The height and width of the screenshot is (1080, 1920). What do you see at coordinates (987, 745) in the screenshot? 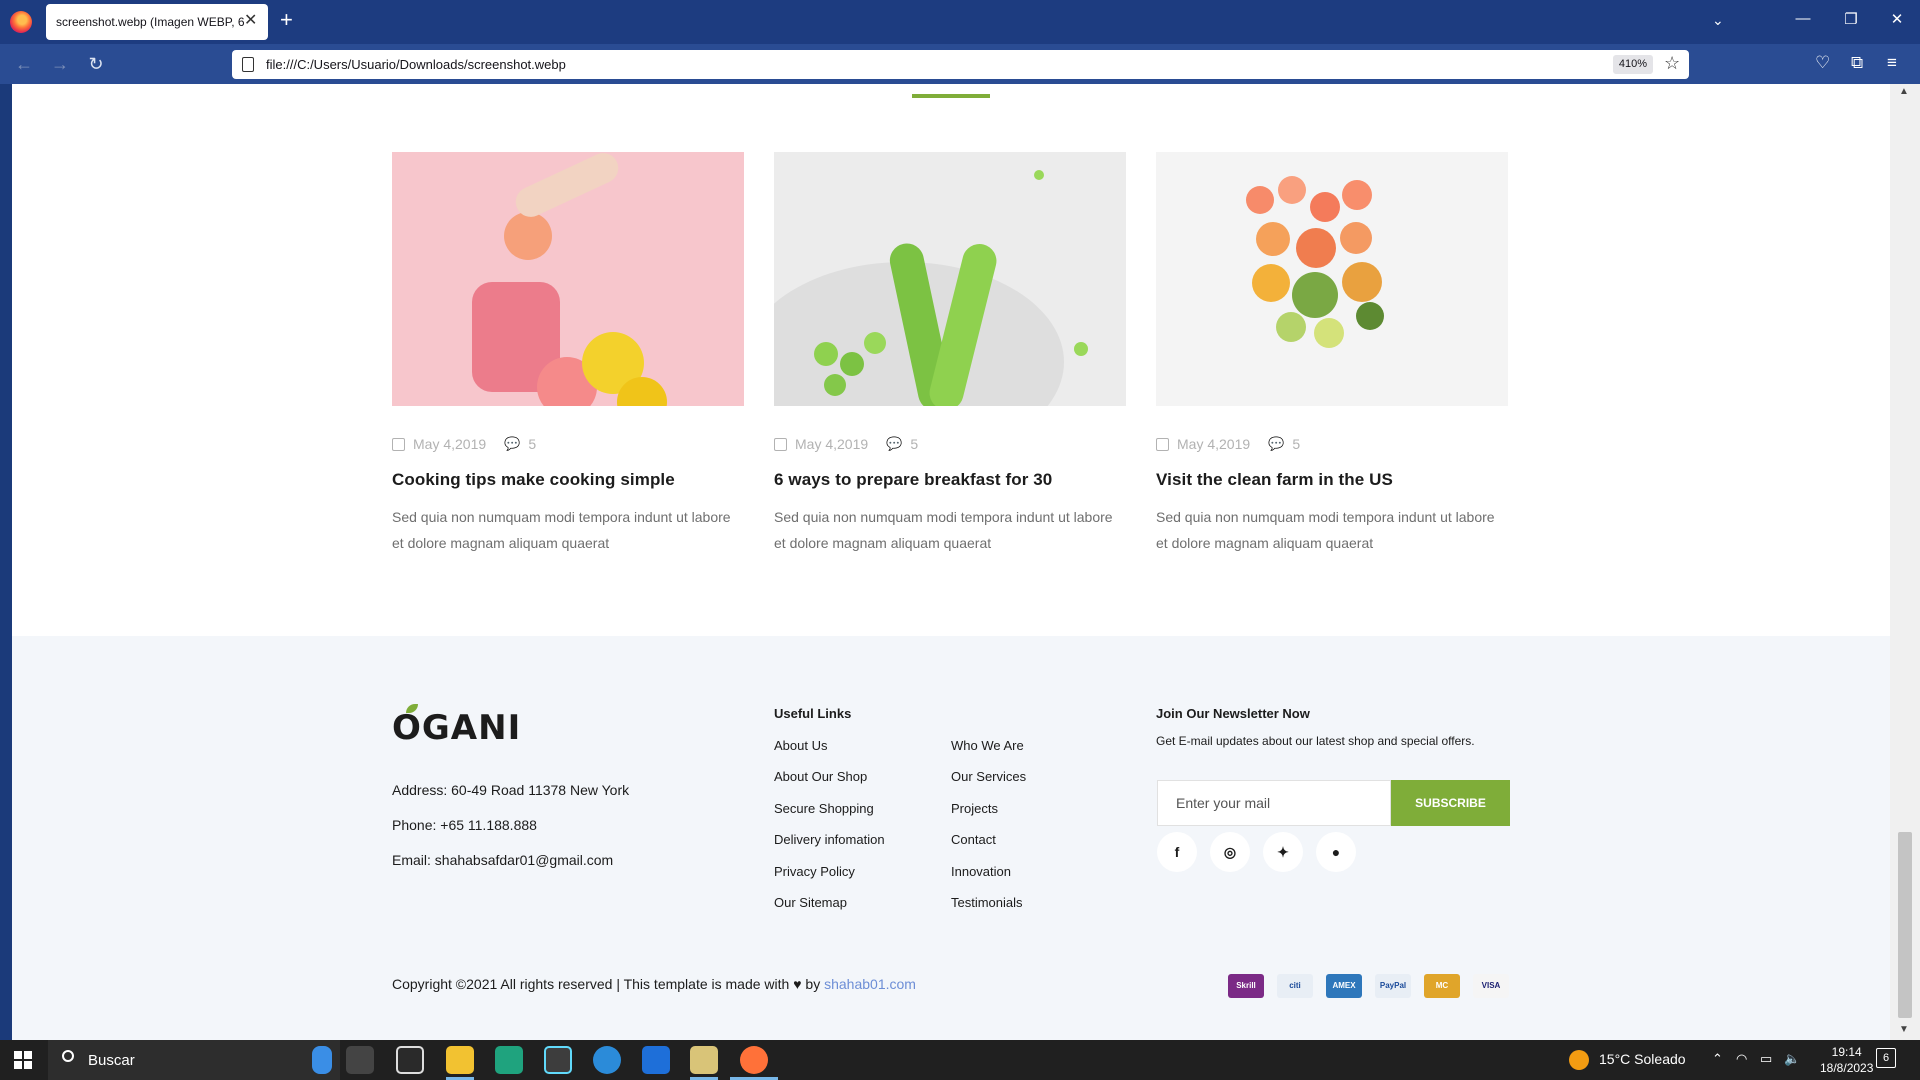
I see `footer-link: Who We Are` at bounding box center [987, 745].